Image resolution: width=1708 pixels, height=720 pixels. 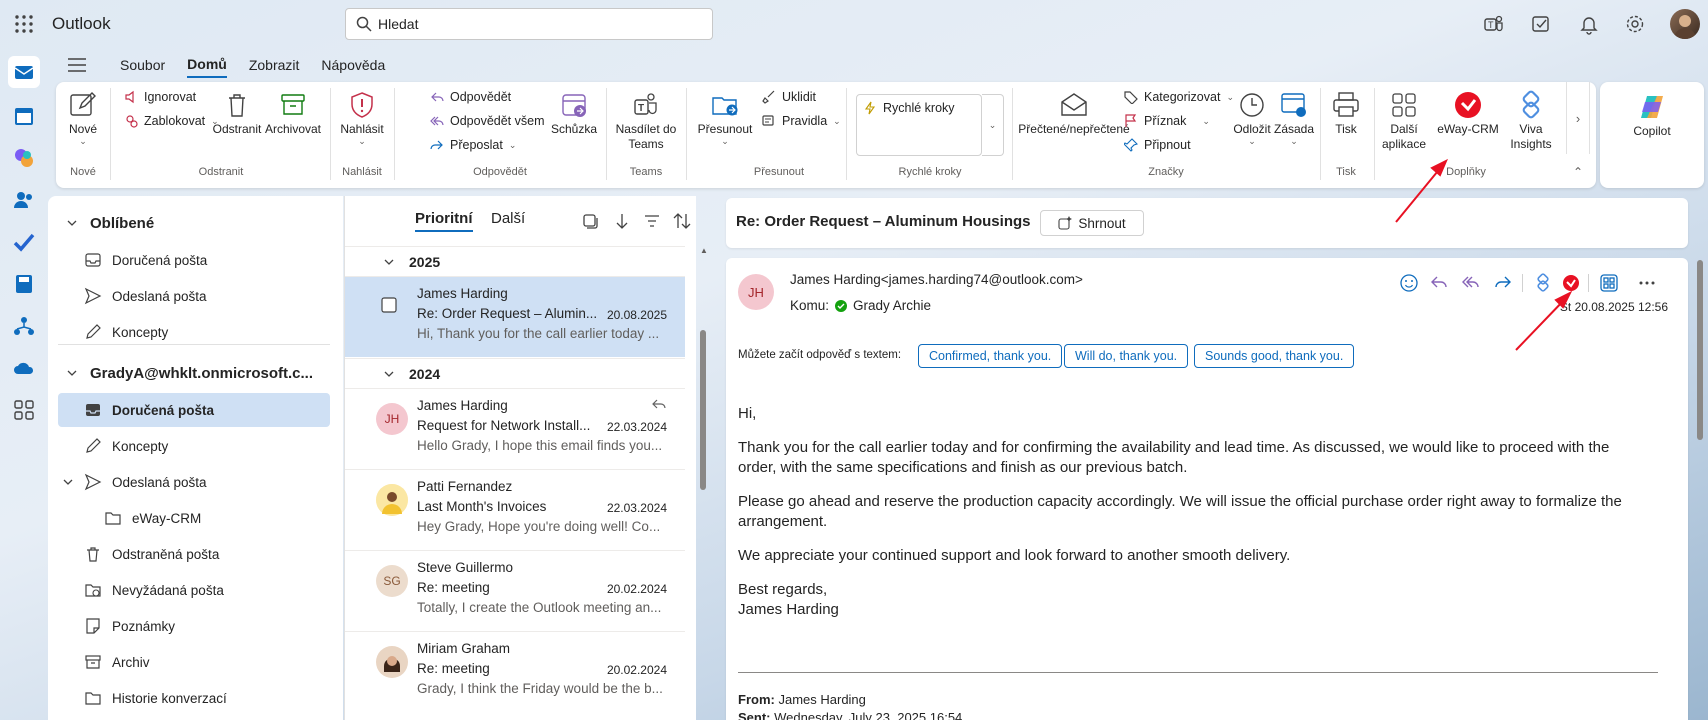 I want to click on scrollbar: ▲, so click(x=703, y=483).